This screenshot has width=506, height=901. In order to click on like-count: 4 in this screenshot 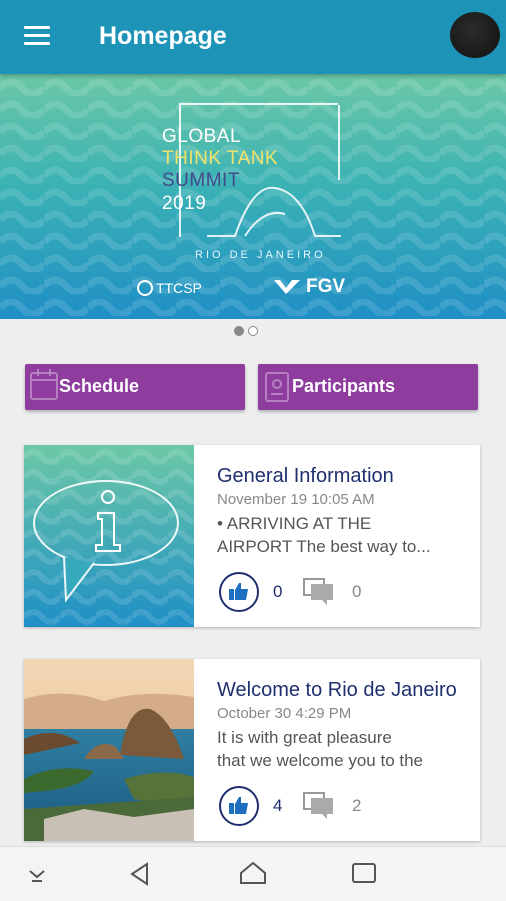, I will do `click(278, 805)`.